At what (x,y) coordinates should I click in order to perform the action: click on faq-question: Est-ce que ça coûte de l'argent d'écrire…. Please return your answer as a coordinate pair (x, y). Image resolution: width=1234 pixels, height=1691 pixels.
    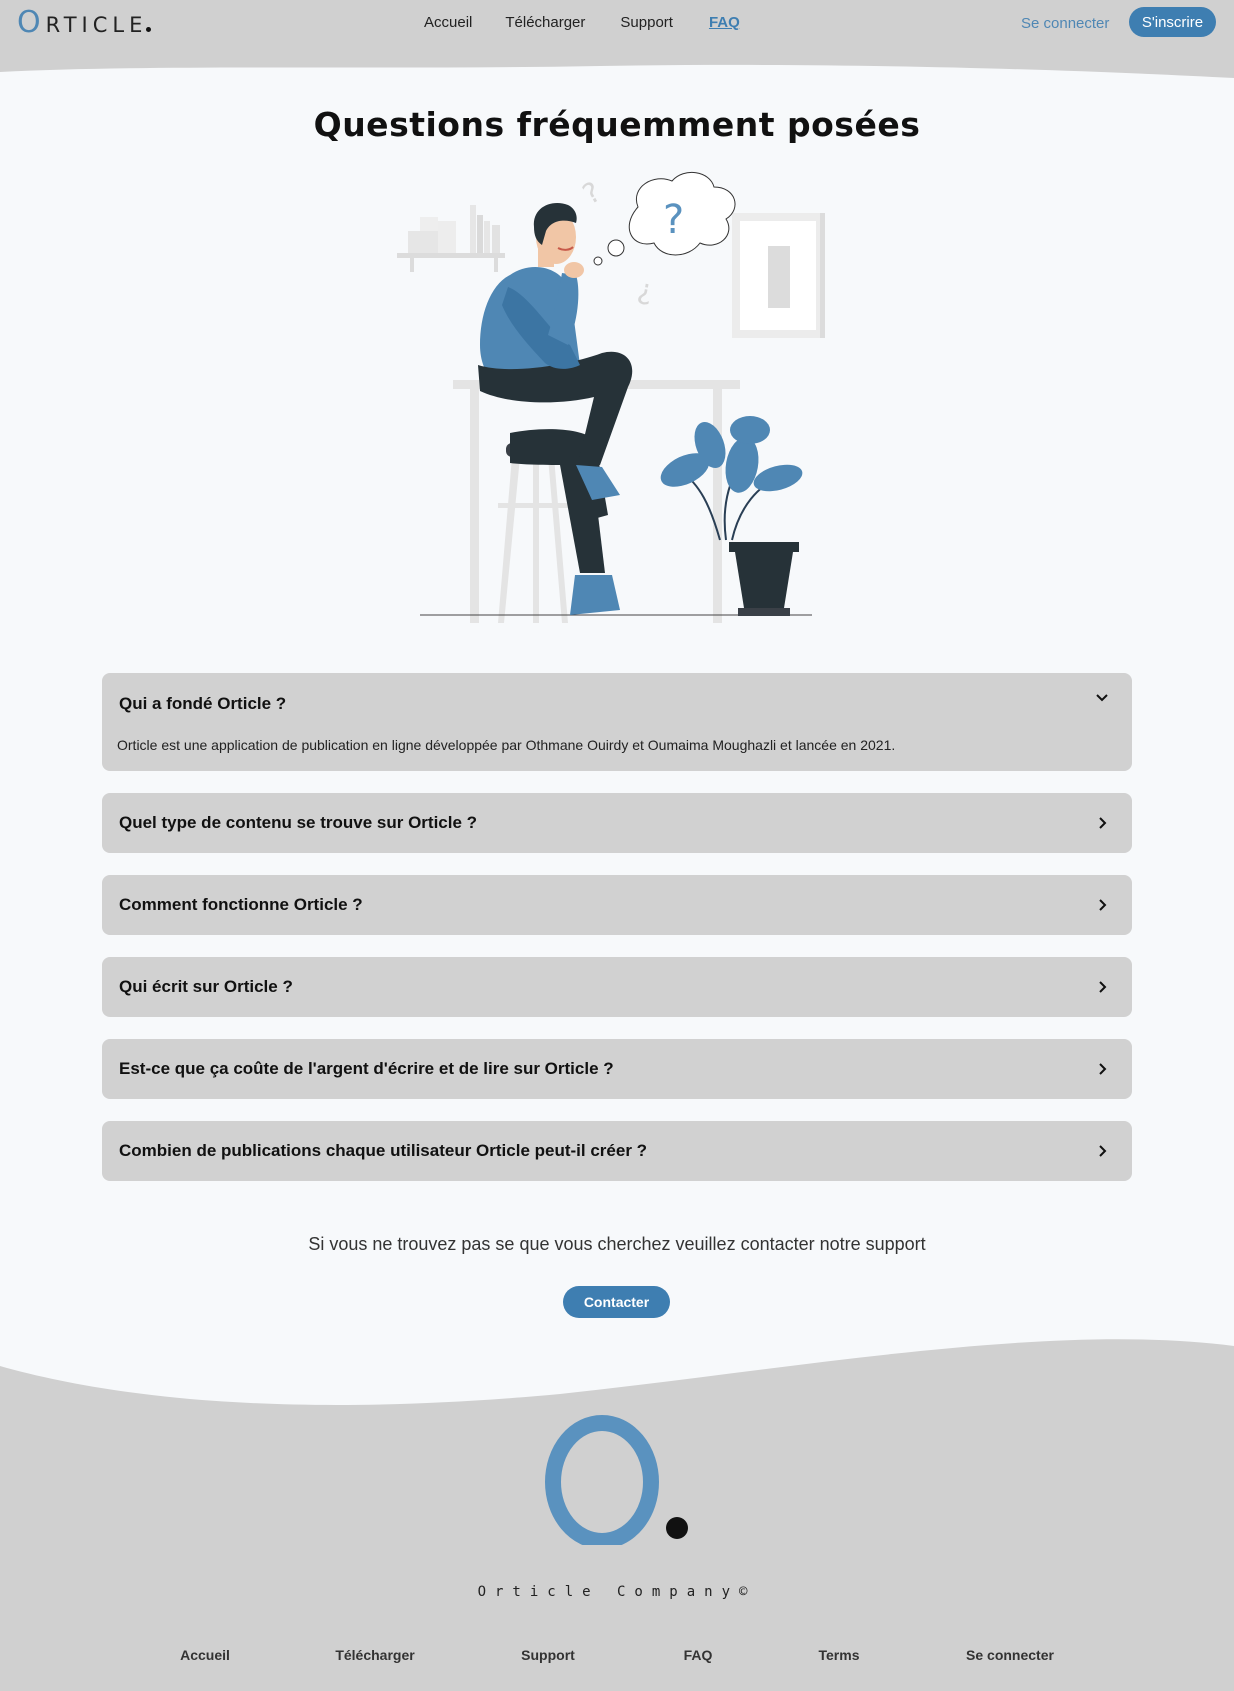
    Looking at the image, I should click on (617, 1069).